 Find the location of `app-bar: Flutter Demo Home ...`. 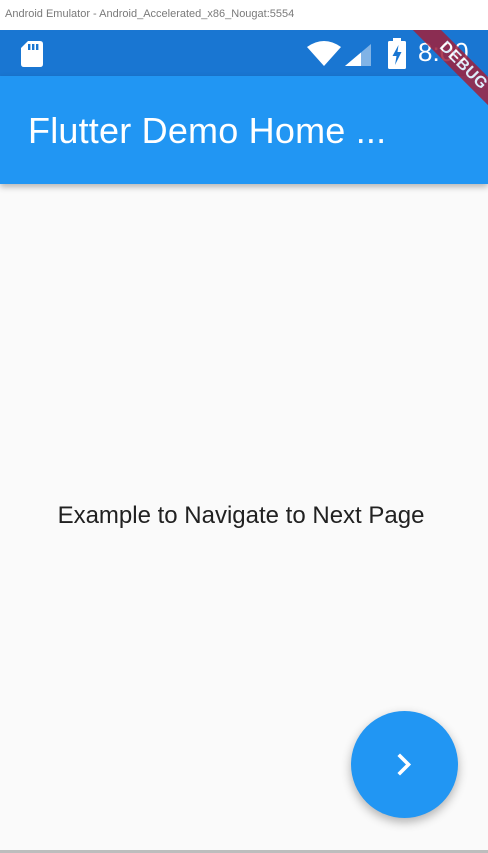

app-bar: Flutter Demo Home ... is located at coordinates (244, 130).